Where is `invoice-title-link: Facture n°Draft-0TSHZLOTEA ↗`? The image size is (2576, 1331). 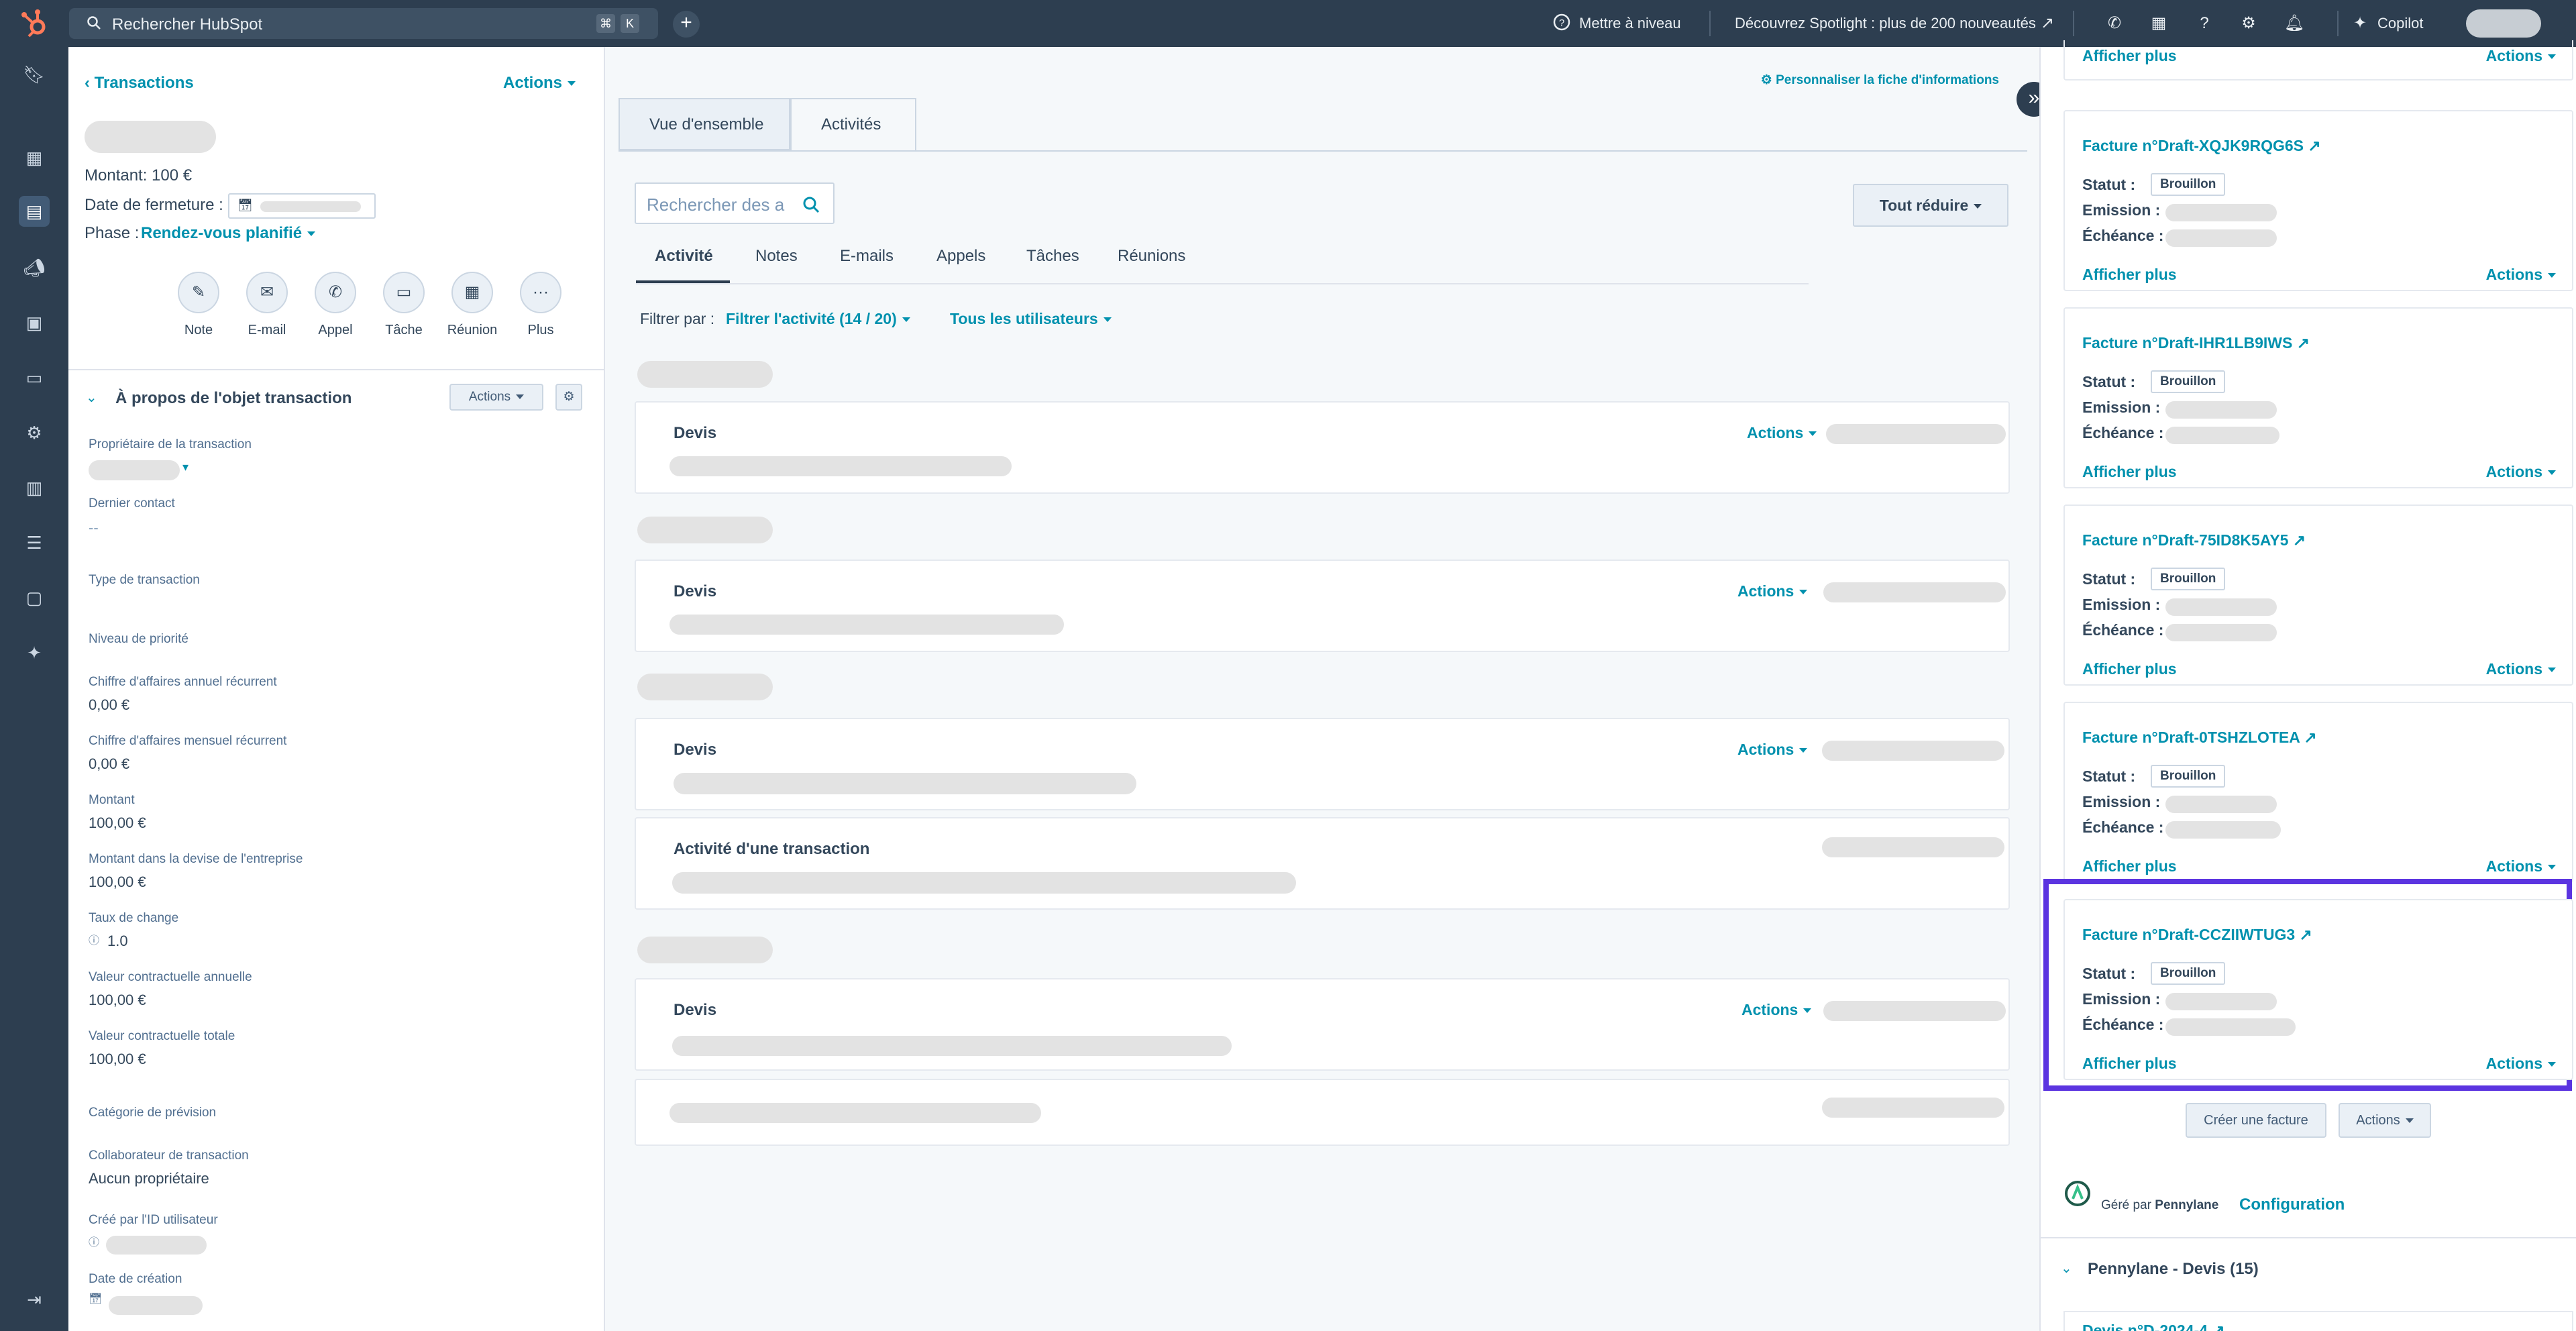 invoice-title-link: Facture n°Draft-0TSHZLOTEA ↗ is located at coordinates (2199, 738).